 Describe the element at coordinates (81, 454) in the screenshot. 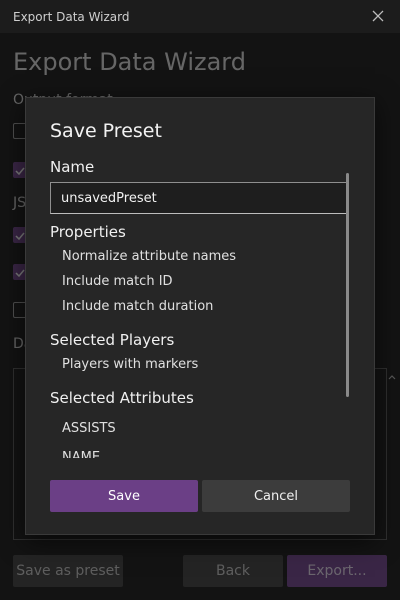

I see `attribute-item: NAME` at that location.